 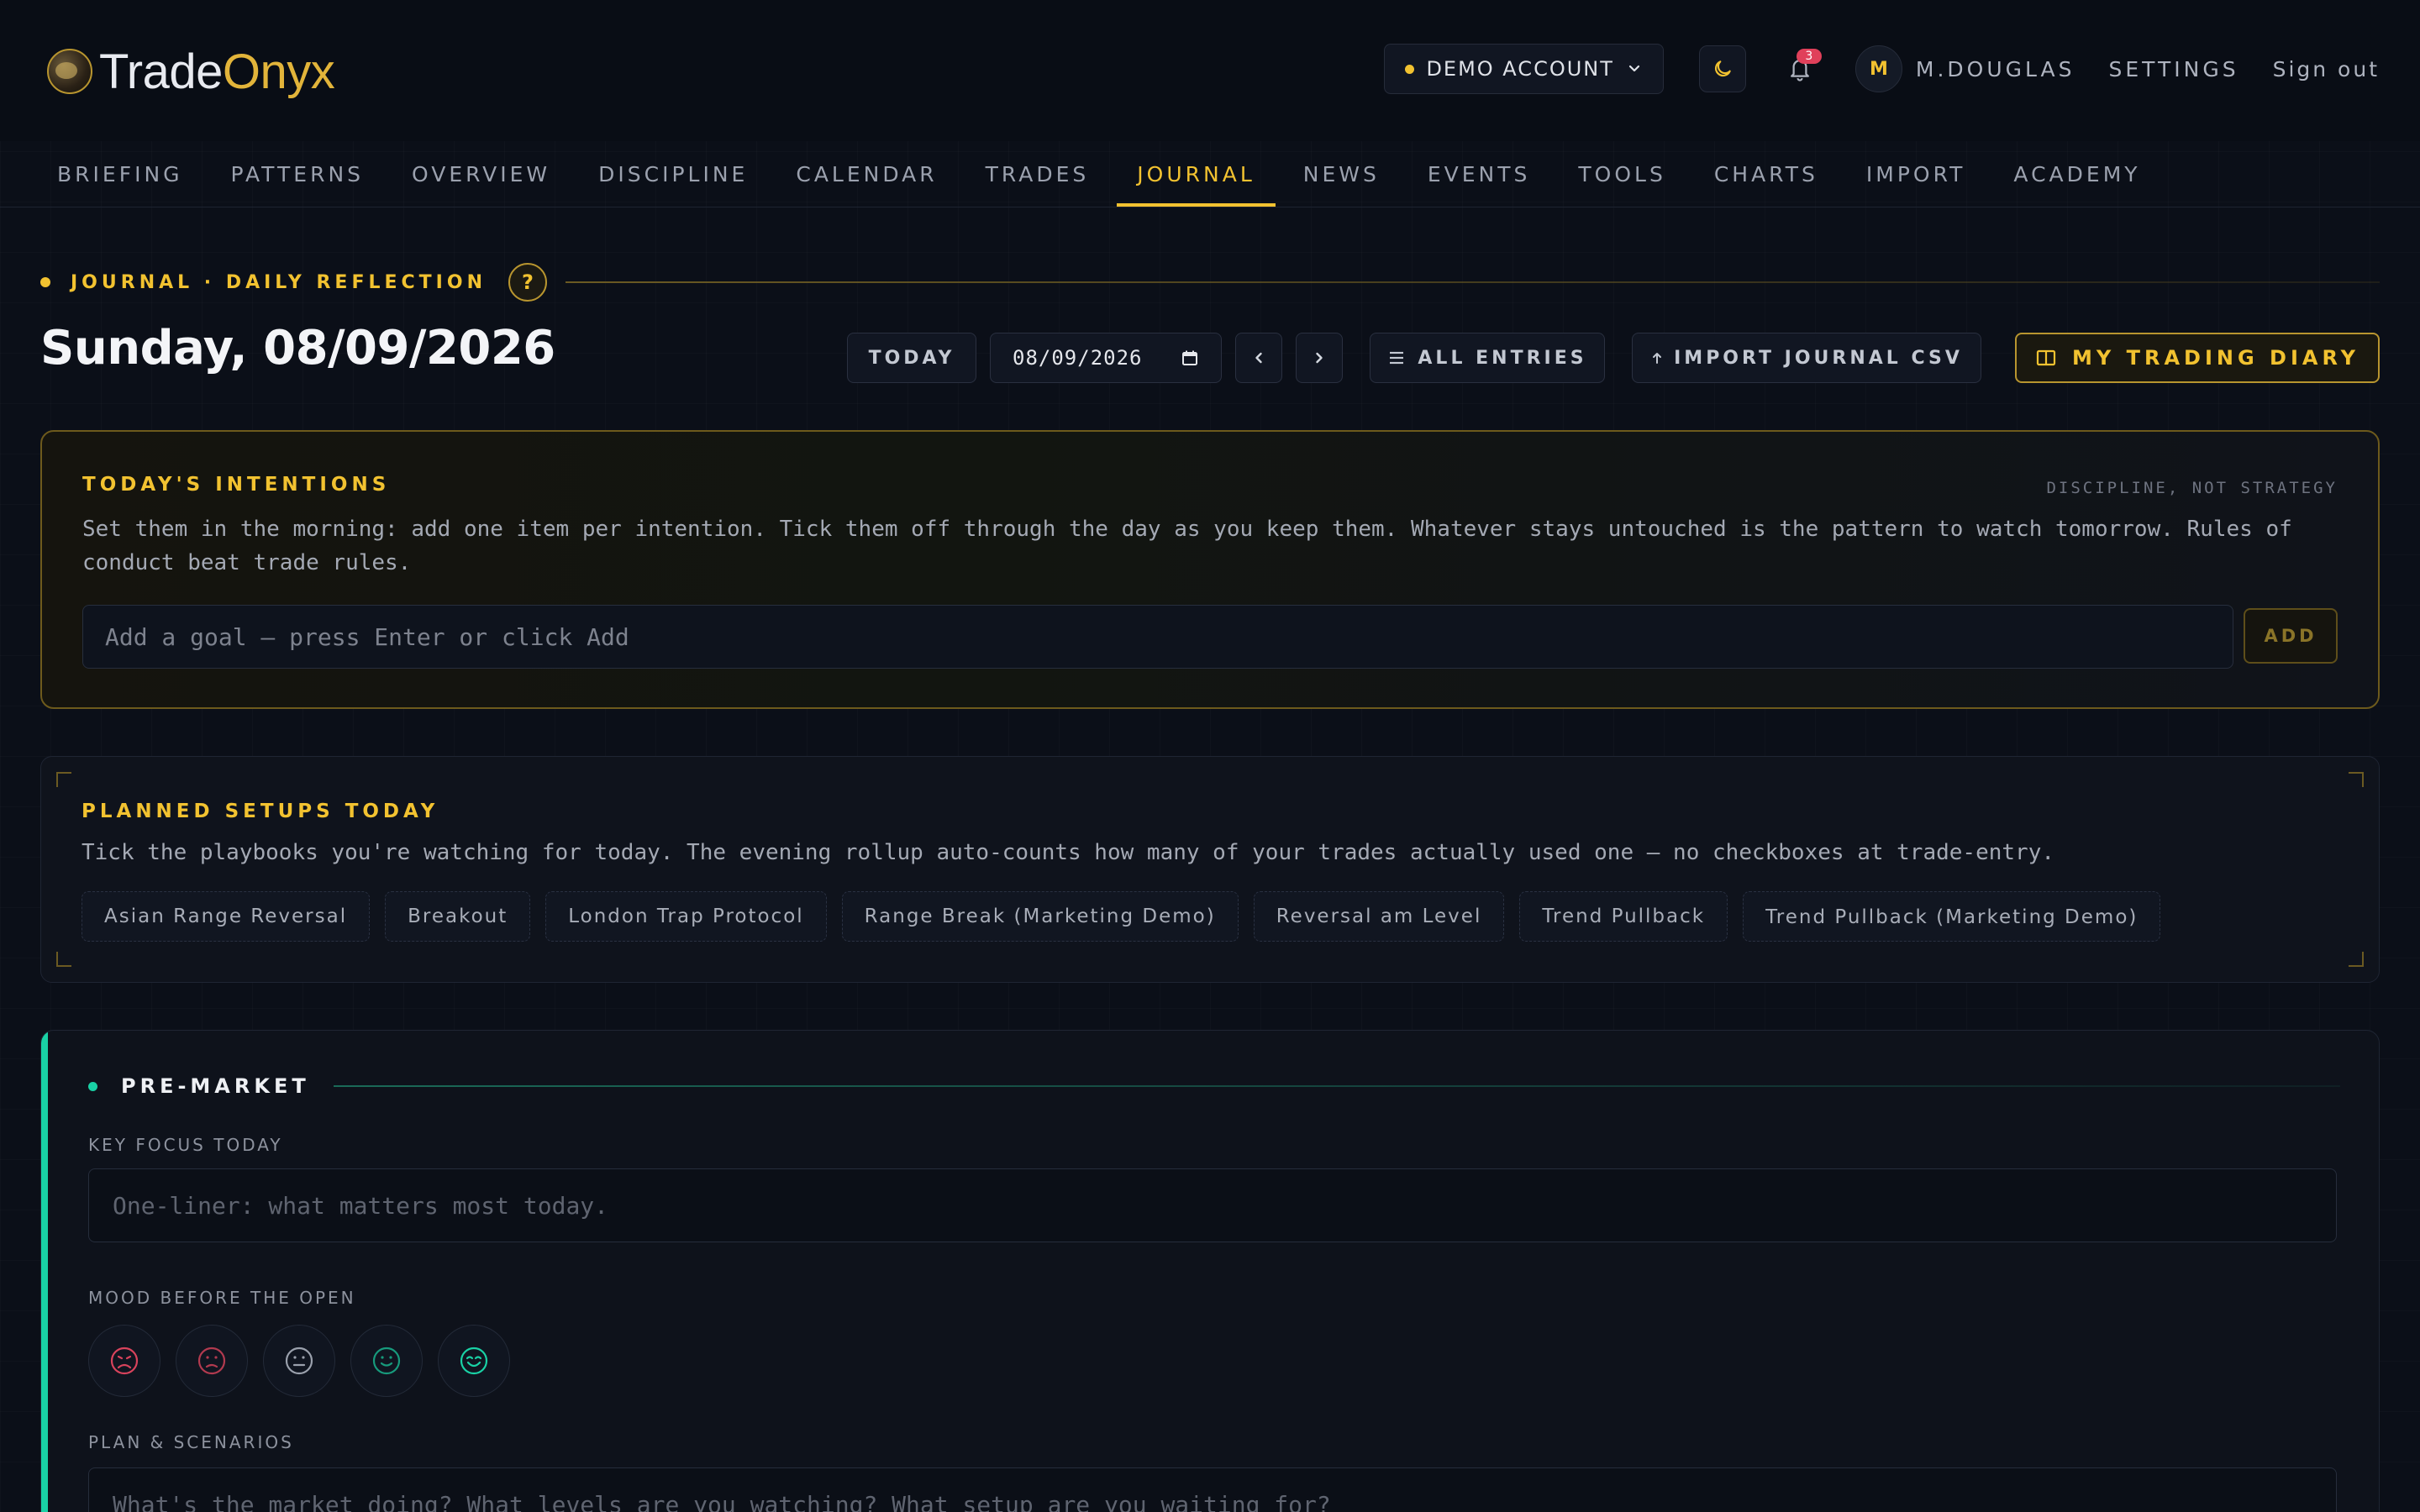 What do you see at coordinates (92, 1086) in the screenshot?
I see `pre-market-dot` at bounding box center [92, 1086].